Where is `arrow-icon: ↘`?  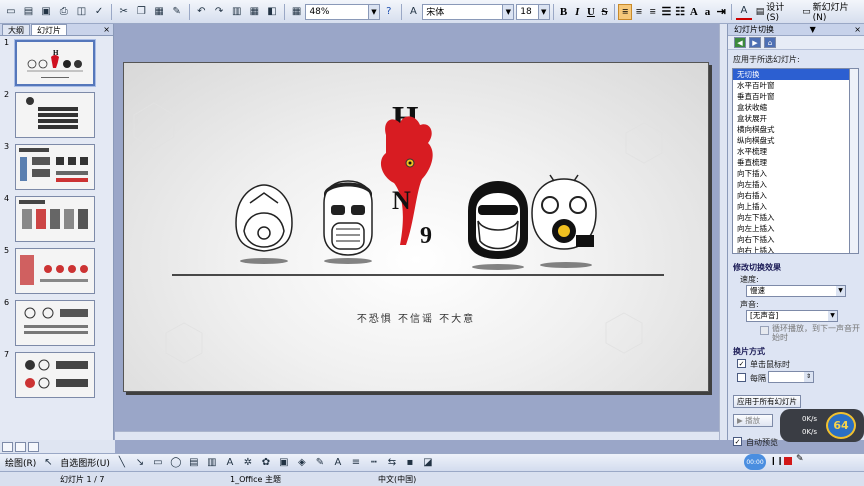 arrow-icon: ↘ is located at coordinates (140, 463).